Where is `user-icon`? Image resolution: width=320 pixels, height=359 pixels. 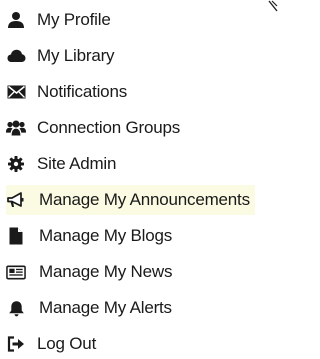
user-icon is located at coordinates (16, 20).